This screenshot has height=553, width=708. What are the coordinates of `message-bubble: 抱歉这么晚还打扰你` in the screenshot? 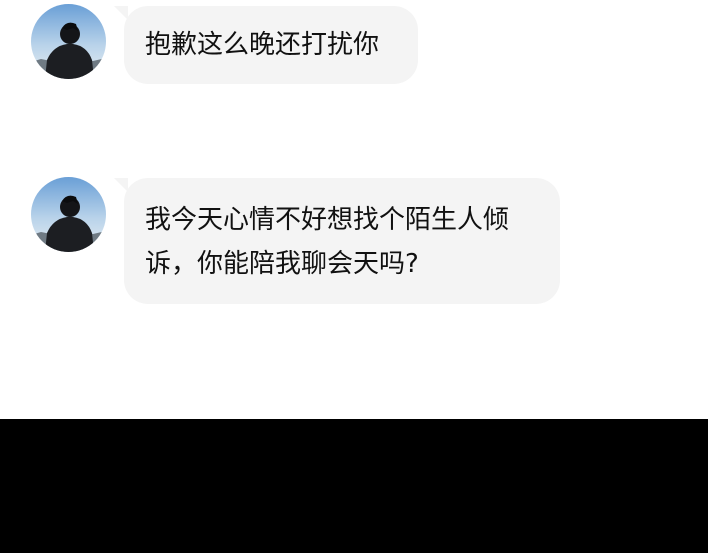 It's located at (266, 45).